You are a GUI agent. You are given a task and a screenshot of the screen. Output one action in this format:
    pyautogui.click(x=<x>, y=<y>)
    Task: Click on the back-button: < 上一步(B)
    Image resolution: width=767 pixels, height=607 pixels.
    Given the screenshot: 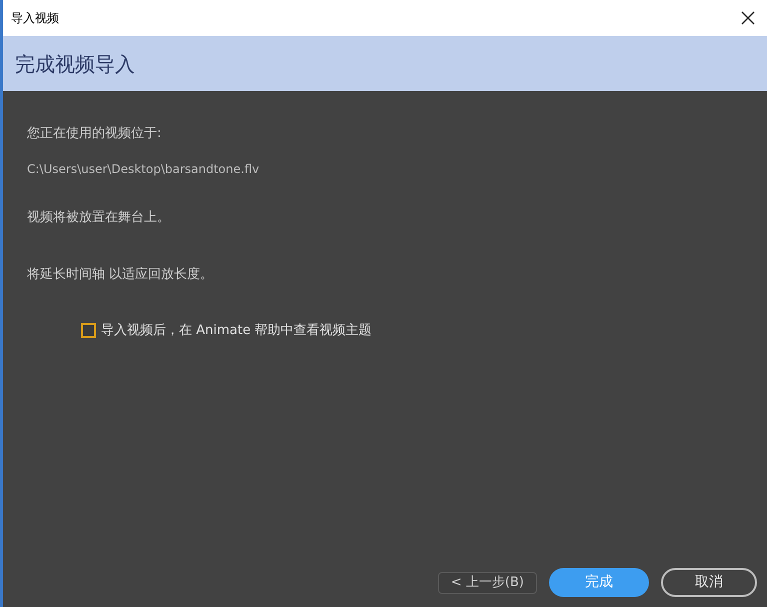 What is the action you would take?
    pyautogui.click(x=487, y=583)
    